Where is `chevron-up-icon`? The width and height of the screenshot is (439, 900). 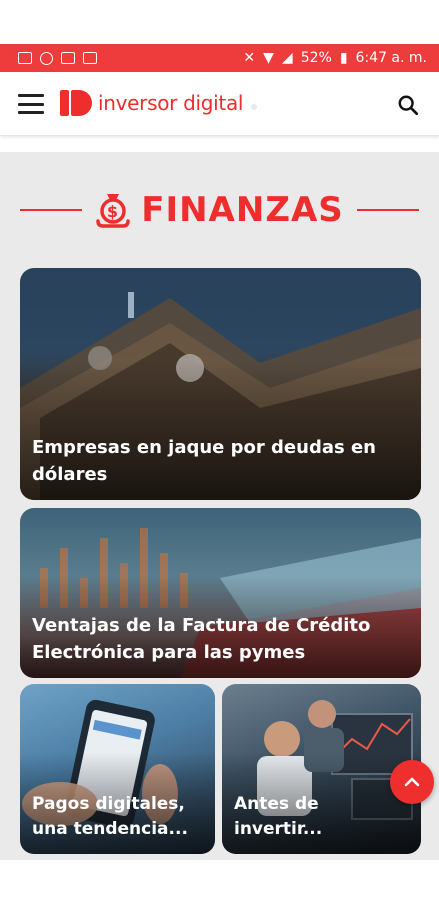 chevron-up-icon is located at coordinates (412, 782).